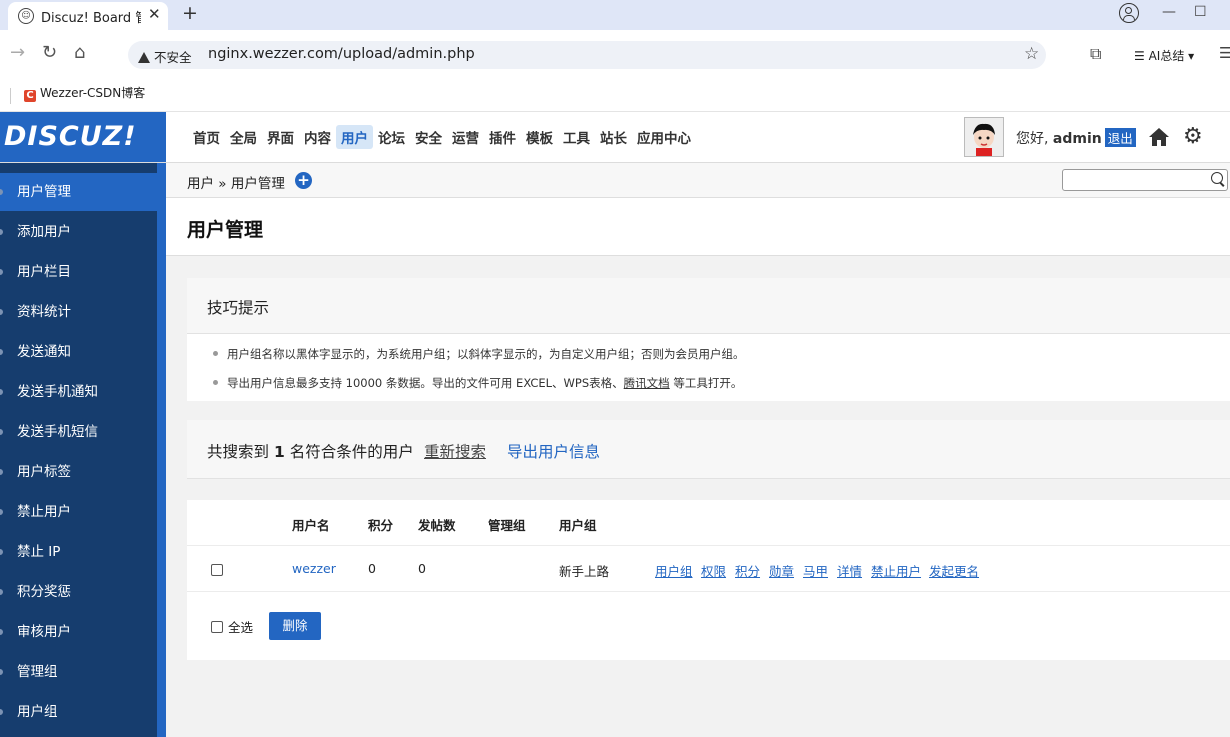 This screenshot has height=737, width=1230. I want to click on browser-menu-icon: ☰, so click(1224, 53).